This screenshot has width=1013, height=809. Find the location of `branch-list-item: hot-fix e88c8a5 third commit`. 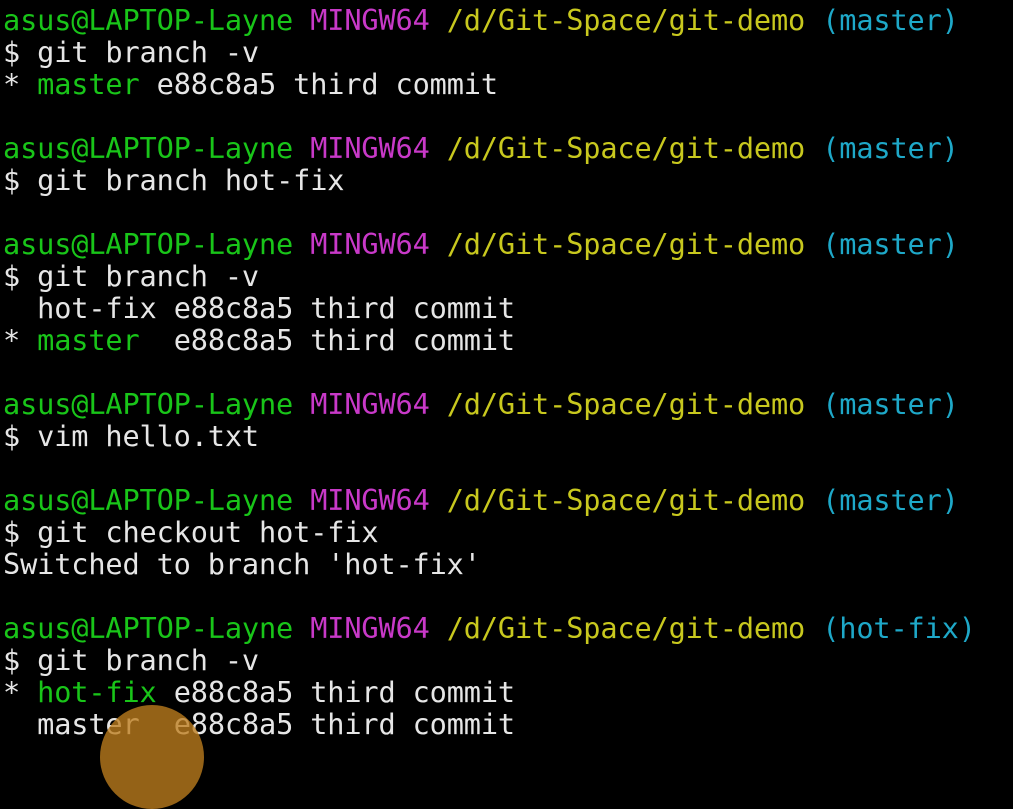

branch-list-item: hot-fix e88c8a5 third commit is located at coordinates (508, 308).